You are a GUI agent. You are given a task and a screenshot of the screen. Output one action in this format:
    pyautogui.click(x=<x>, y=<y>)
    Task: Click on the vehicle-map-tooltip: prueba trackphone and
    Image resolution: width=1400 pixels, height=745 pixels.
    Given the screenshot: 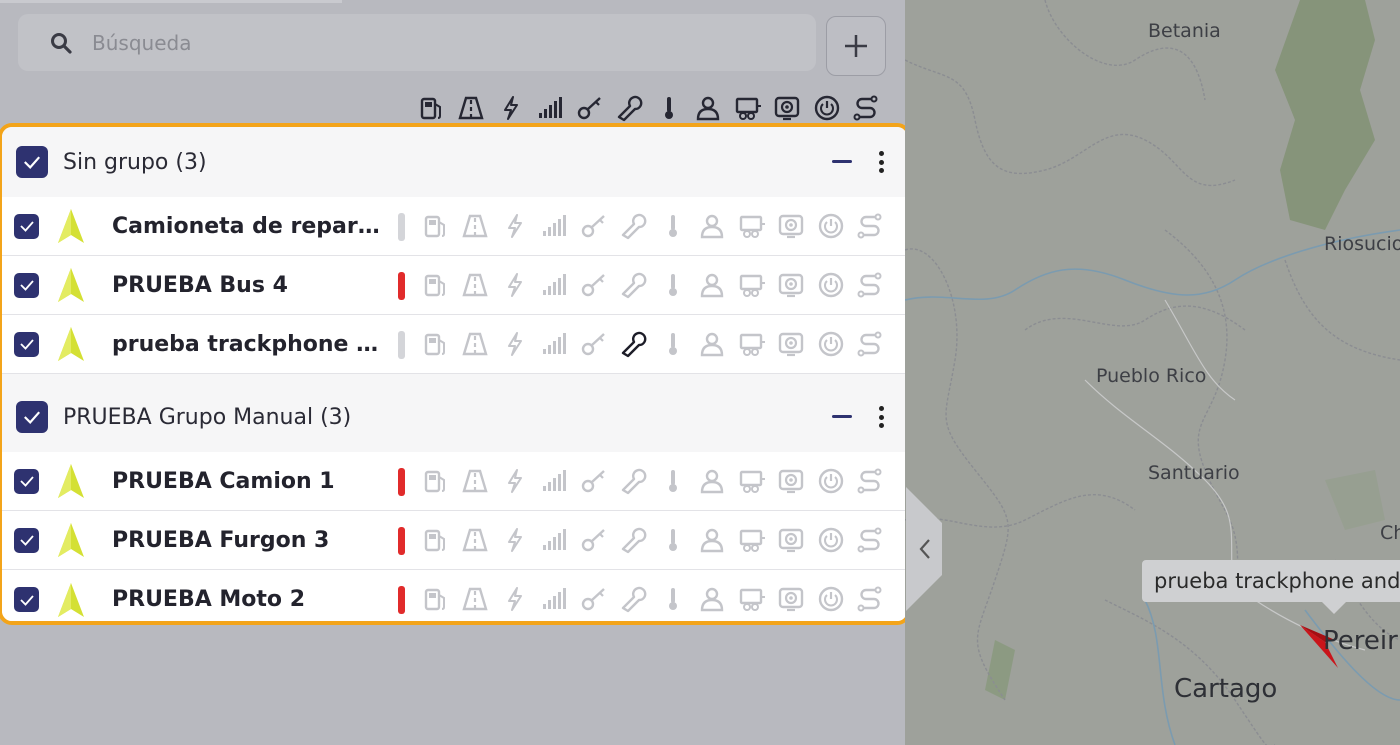 What is the action you would take?
    pyautogui.click(x=1271, y=587)
    